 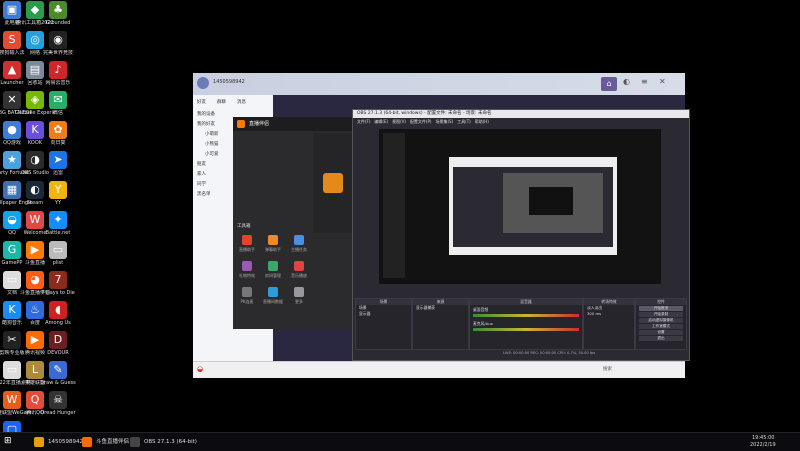 I want to click on home-icon: ⌂, so click(x=609, y=84).